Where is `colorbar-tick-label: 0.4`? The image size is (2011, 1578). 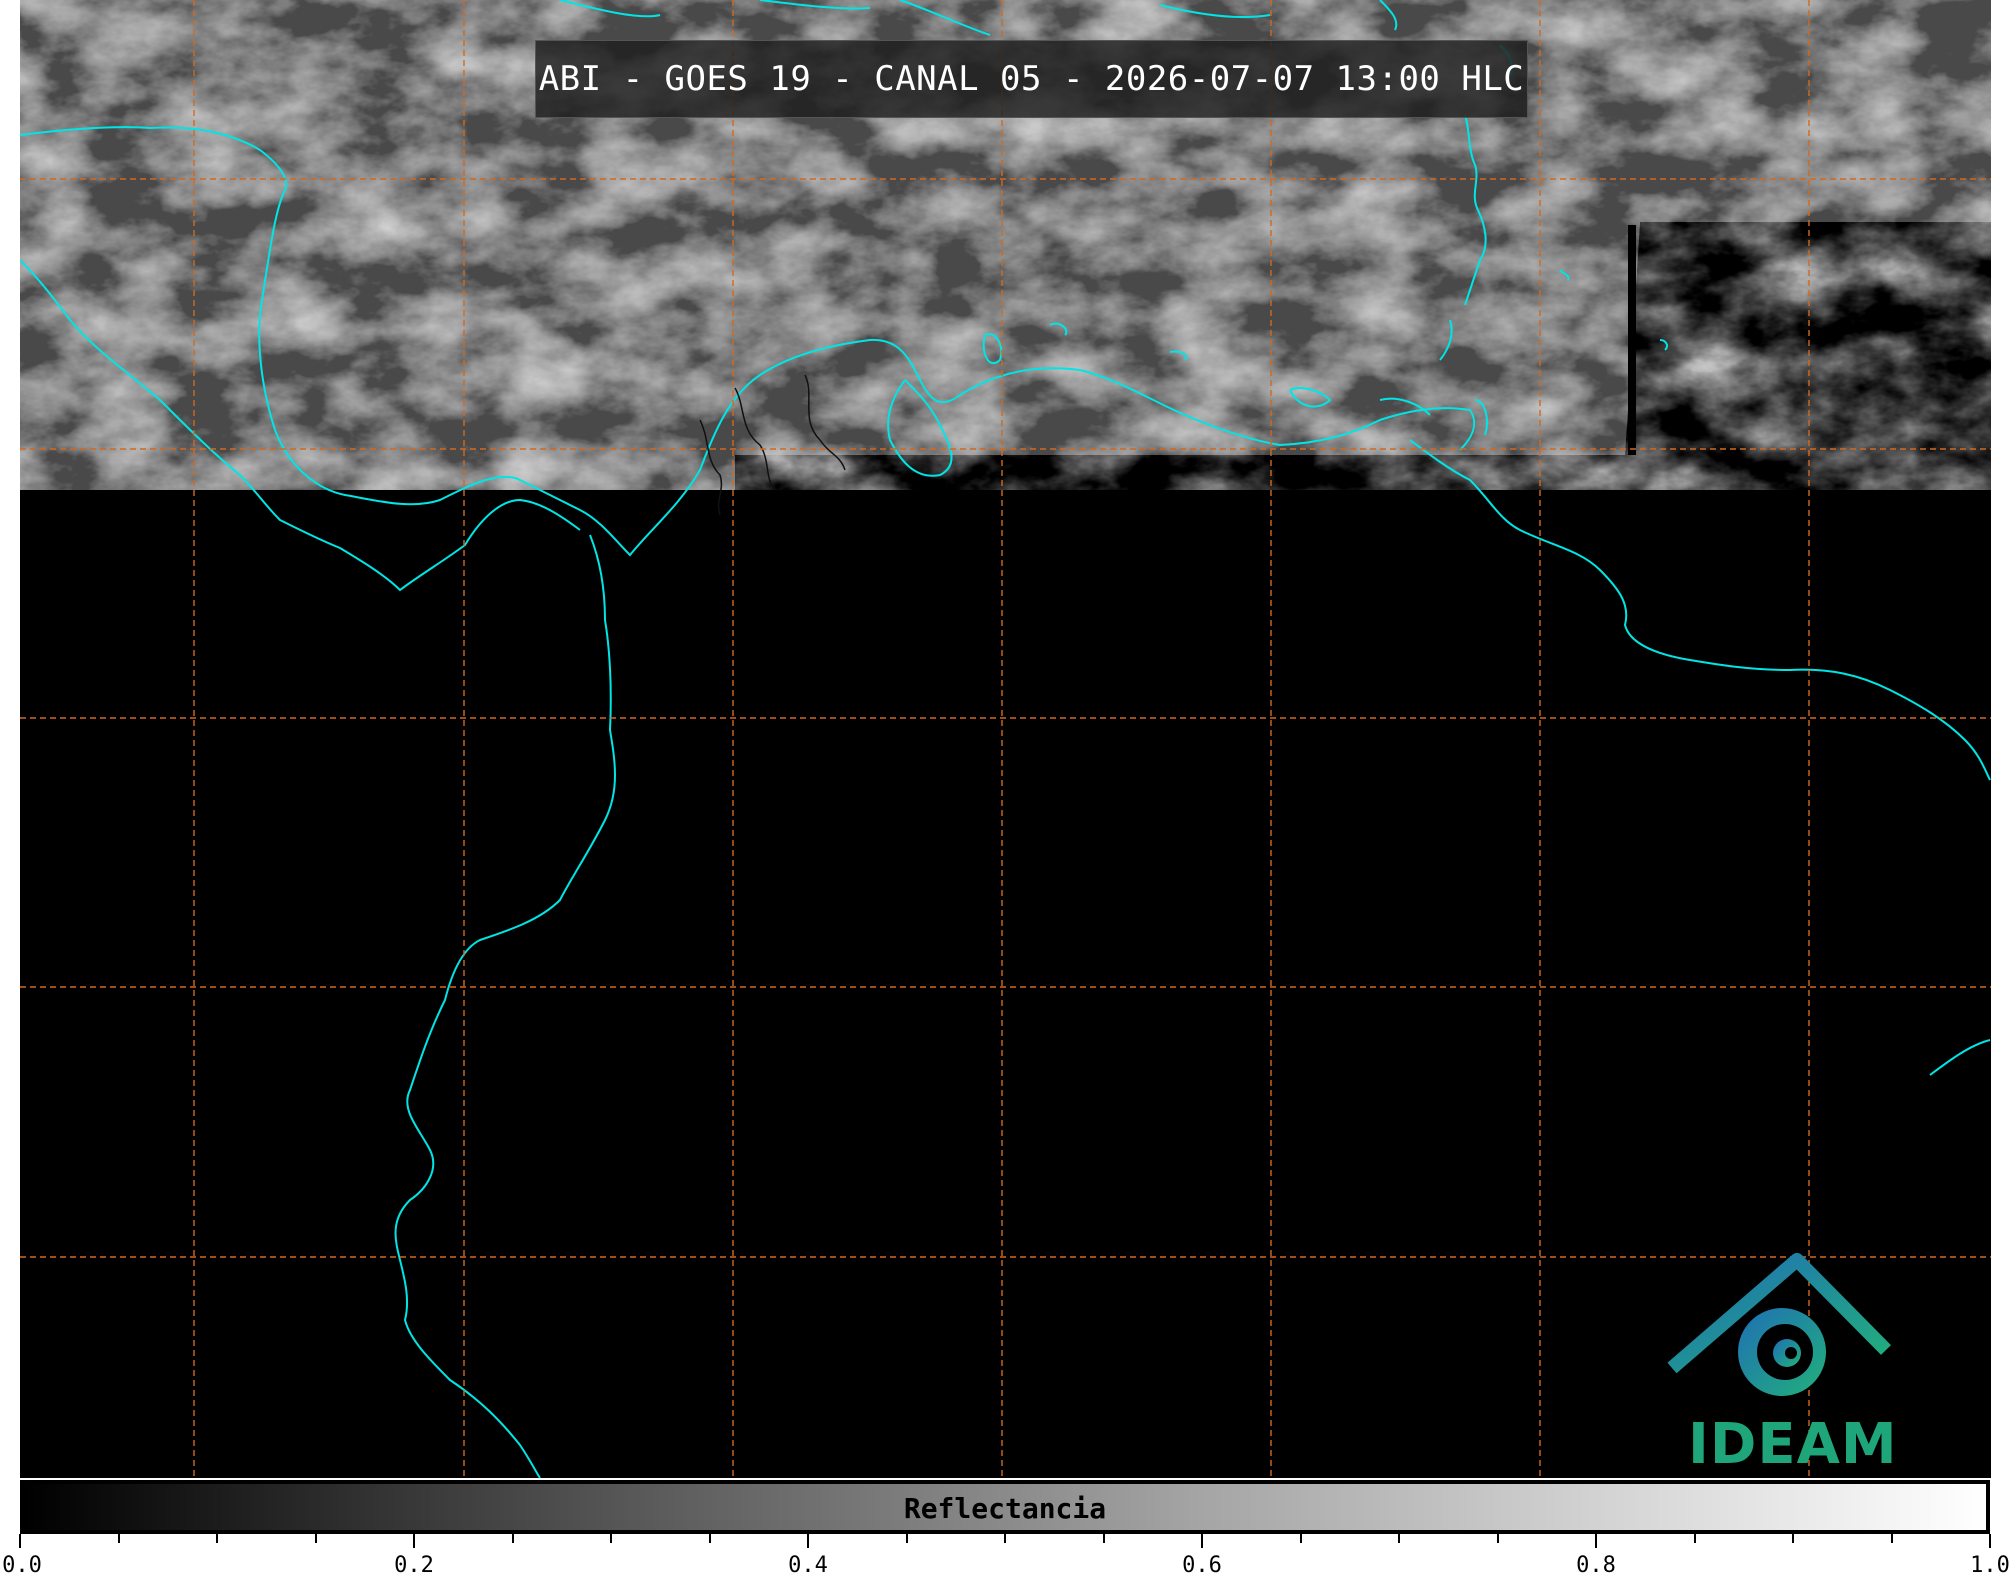 colorbar-tick-label: 0.4 is located at coordinates (808, 1565).